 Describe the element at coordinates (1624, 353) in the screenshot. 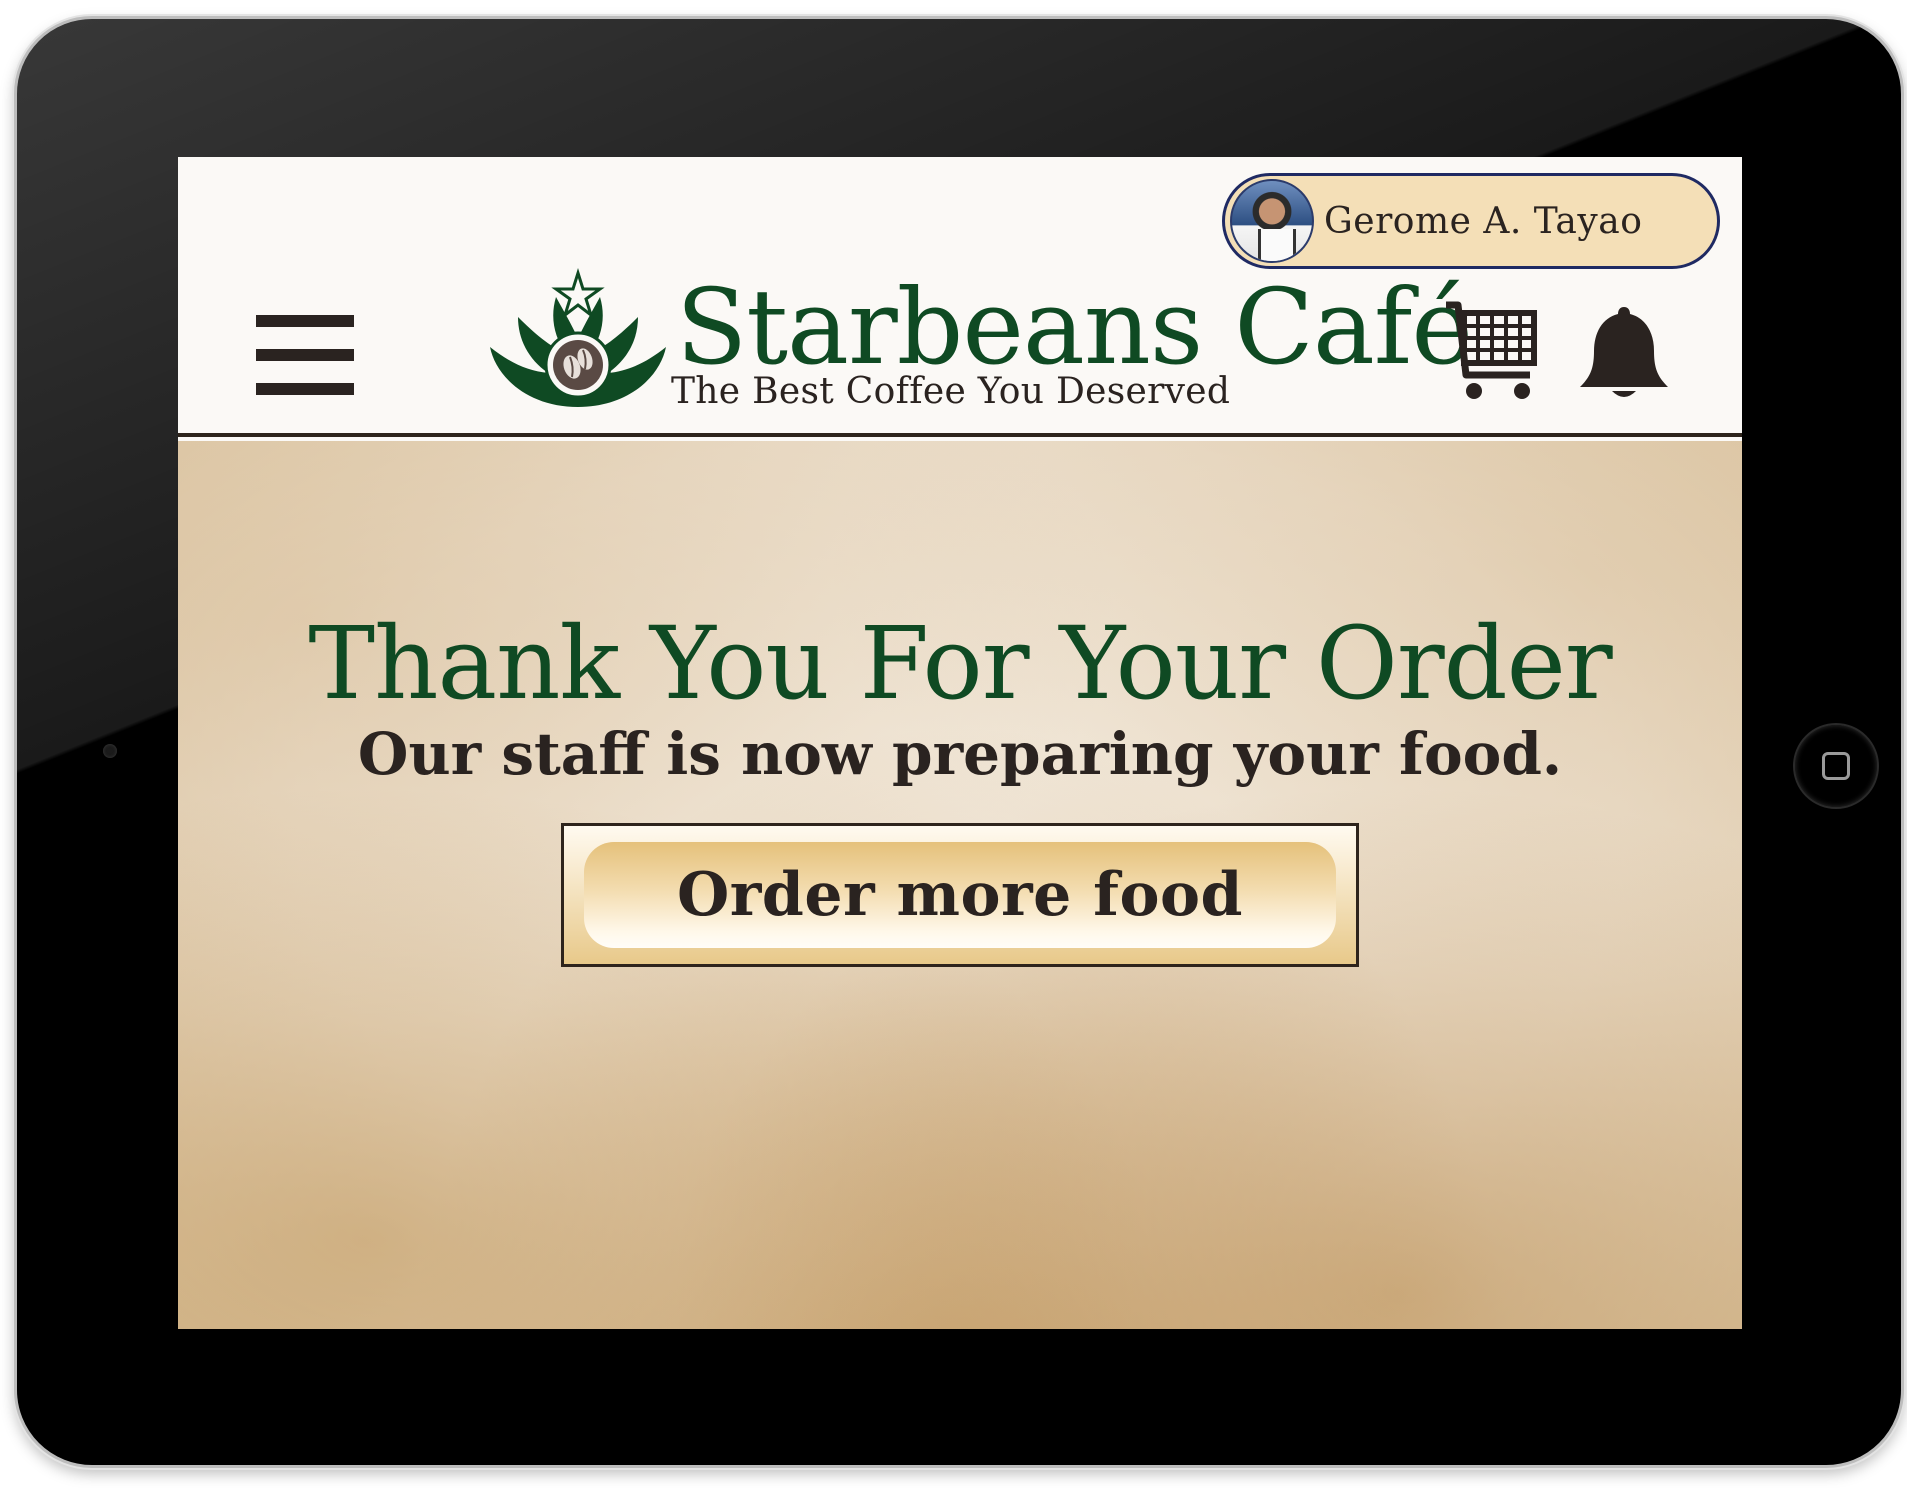

I see `notification-bell-icon` at that location.